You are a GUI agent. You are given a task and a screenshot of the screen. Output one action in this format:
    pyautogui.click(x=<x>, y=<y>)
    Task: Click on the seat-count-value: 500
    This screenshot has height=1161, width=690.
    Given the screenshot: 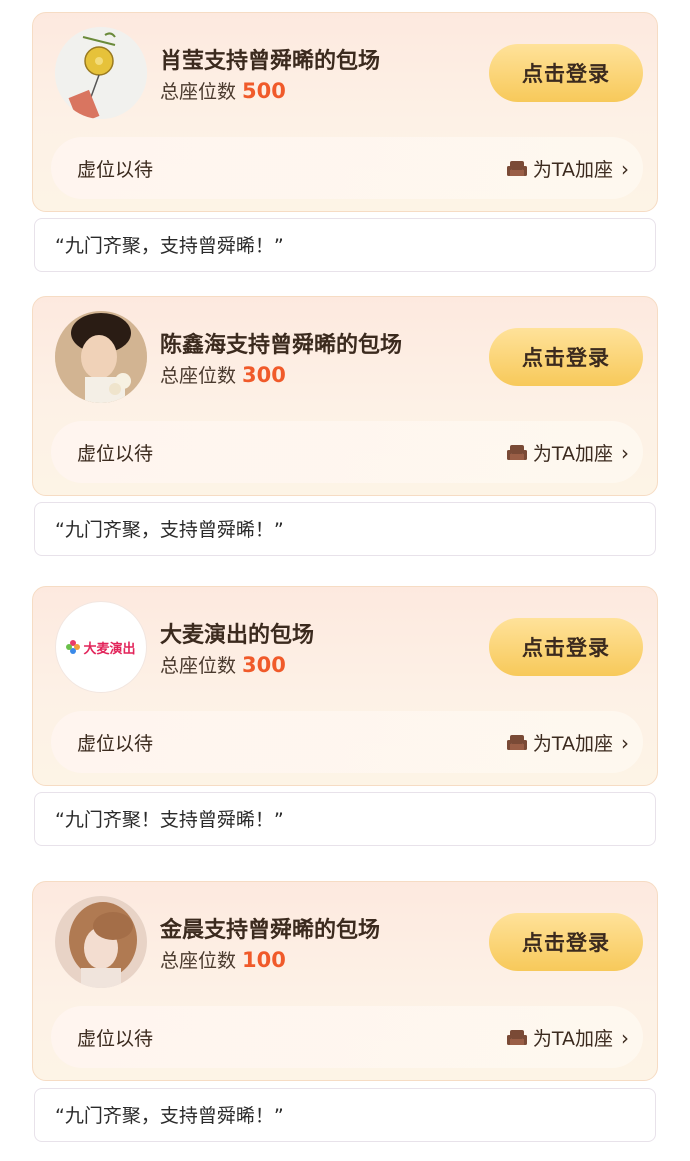 What is the action you would take?
    pyautogui.click(x=264, y=91)
    